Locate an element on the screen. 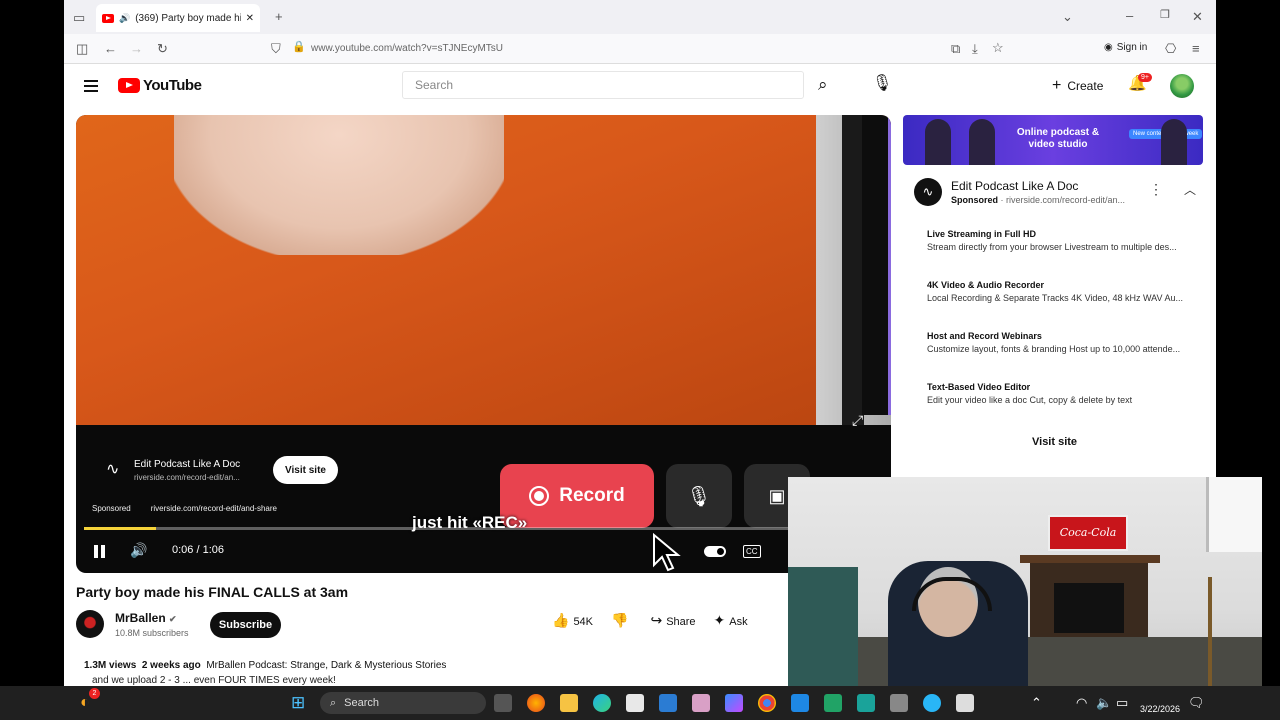 This screenshot has height=720, width=1280. close-window-icon: ✕ is located at coordinates (1197, 16).